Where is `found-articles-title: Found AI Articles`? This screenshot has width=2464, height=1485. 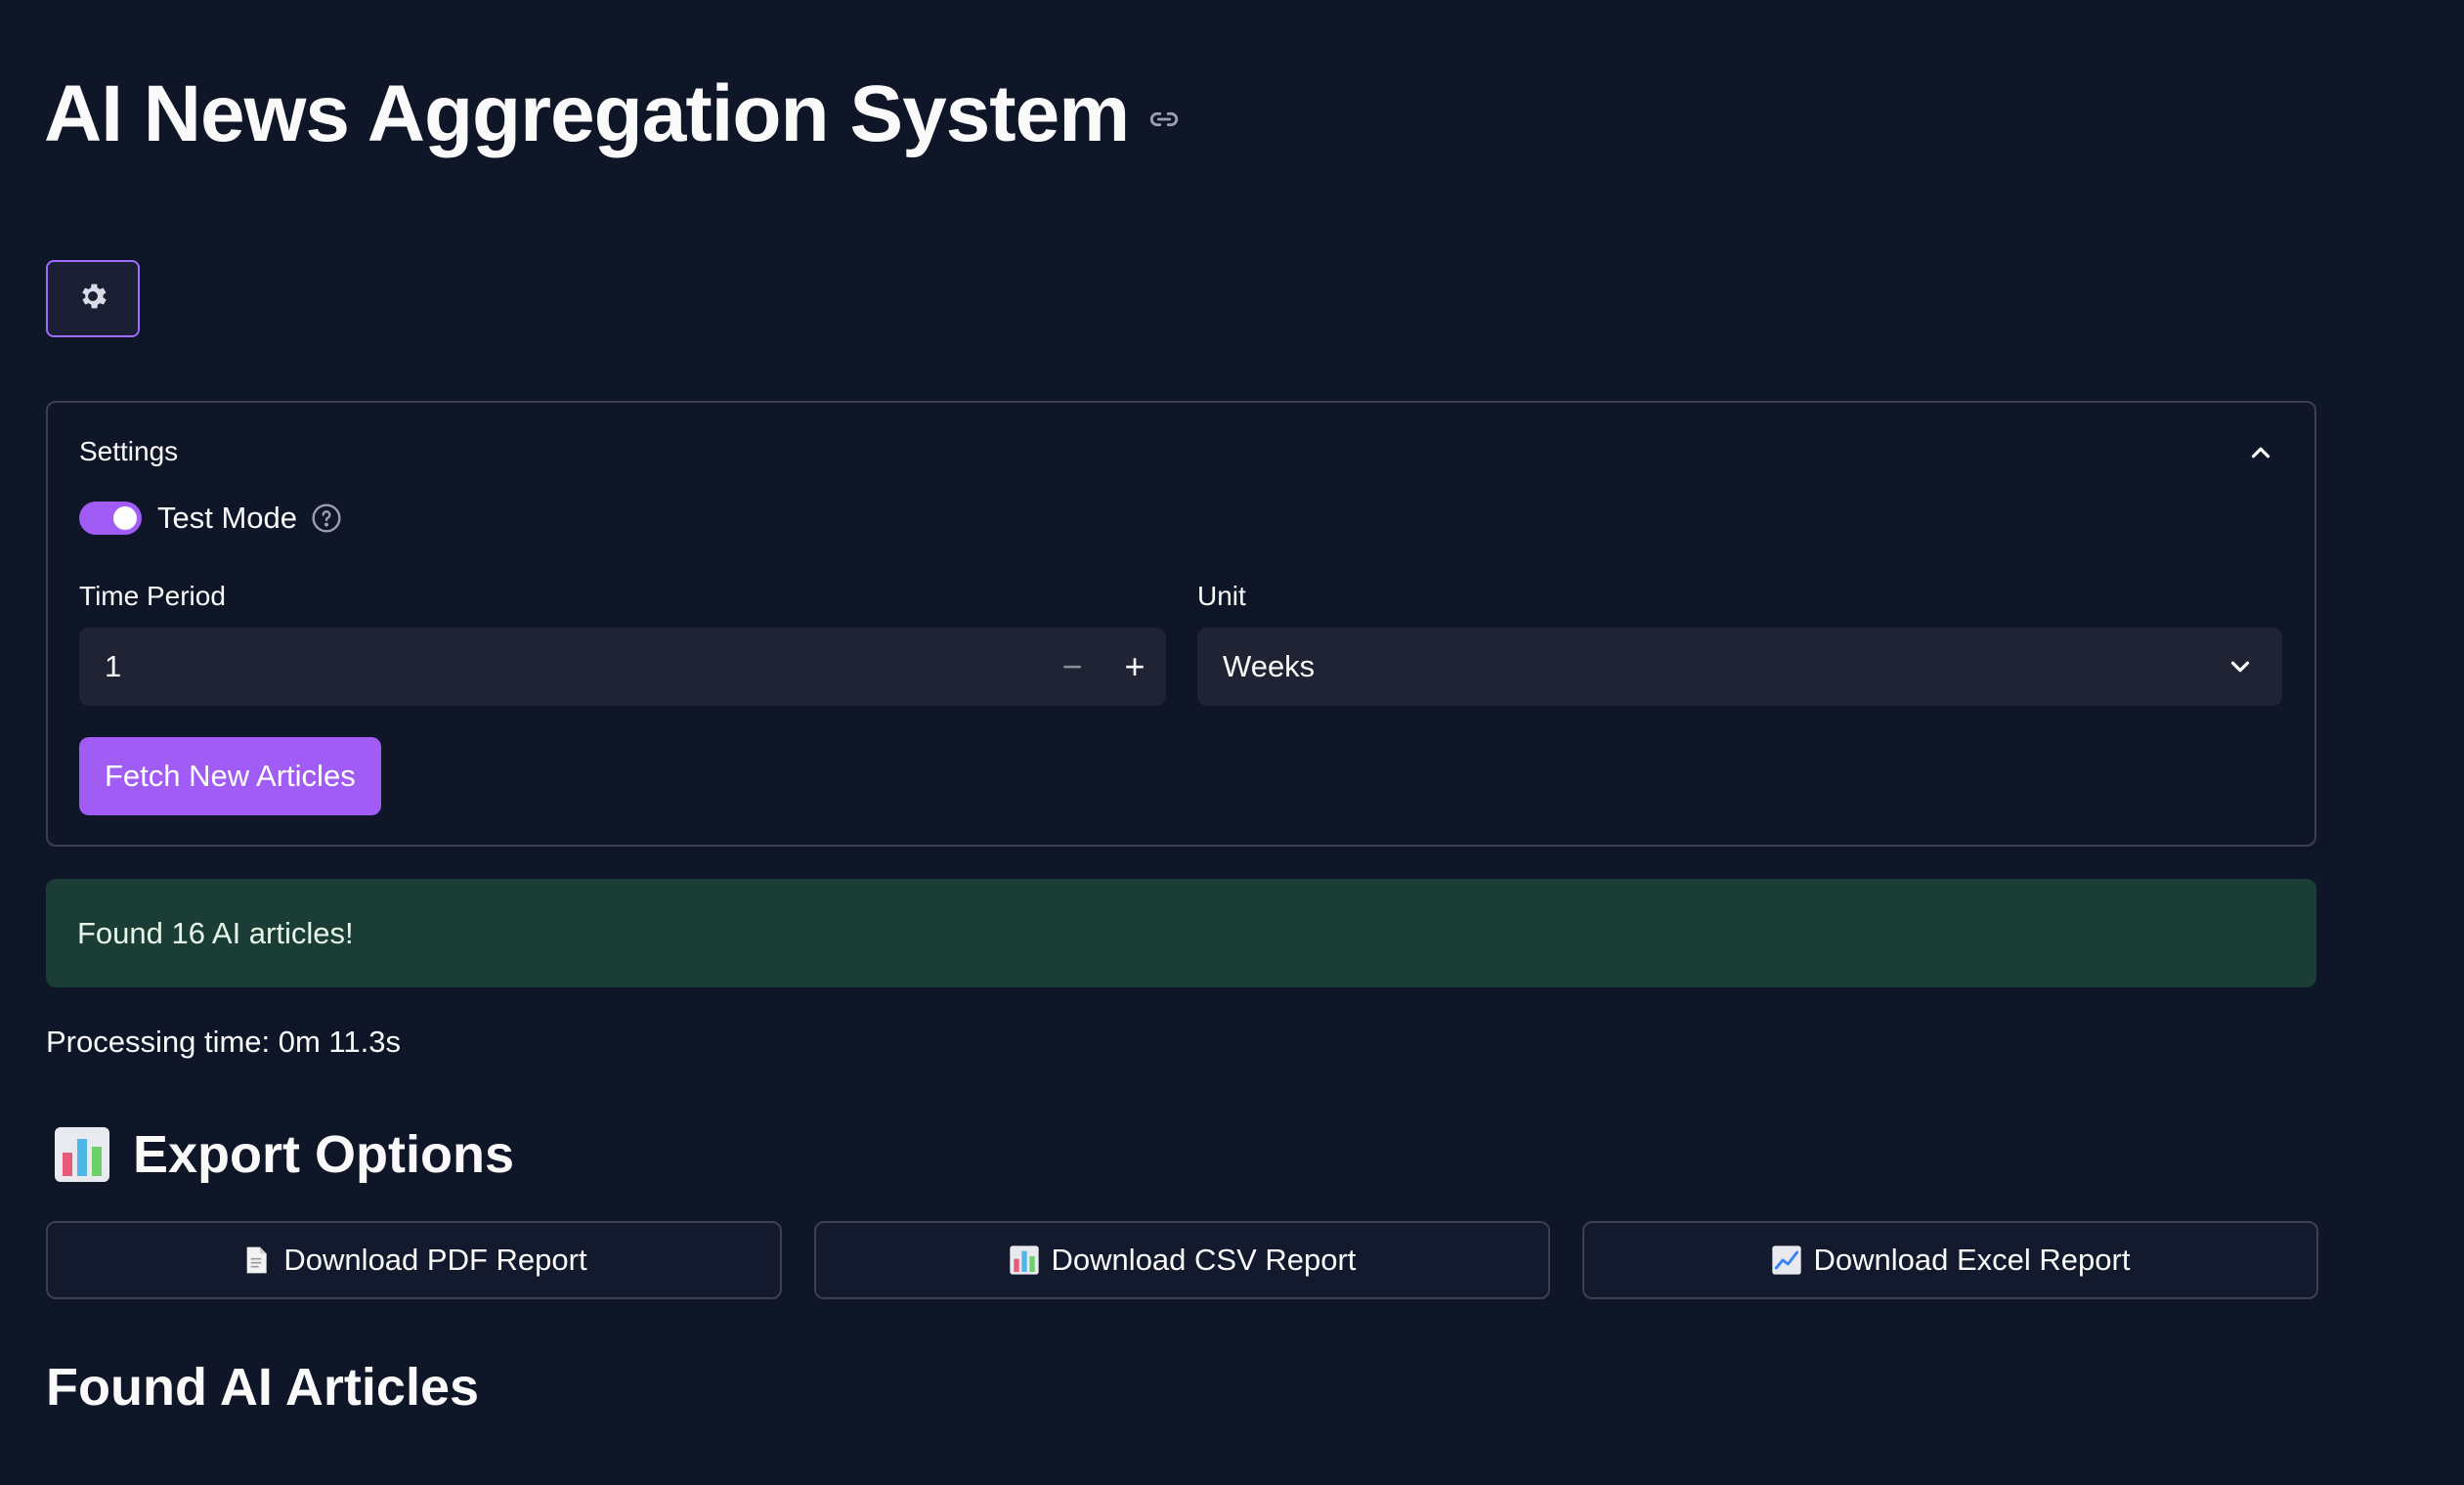 found-articles-title: Found AI Articles is located at coordinates (263, 1387).